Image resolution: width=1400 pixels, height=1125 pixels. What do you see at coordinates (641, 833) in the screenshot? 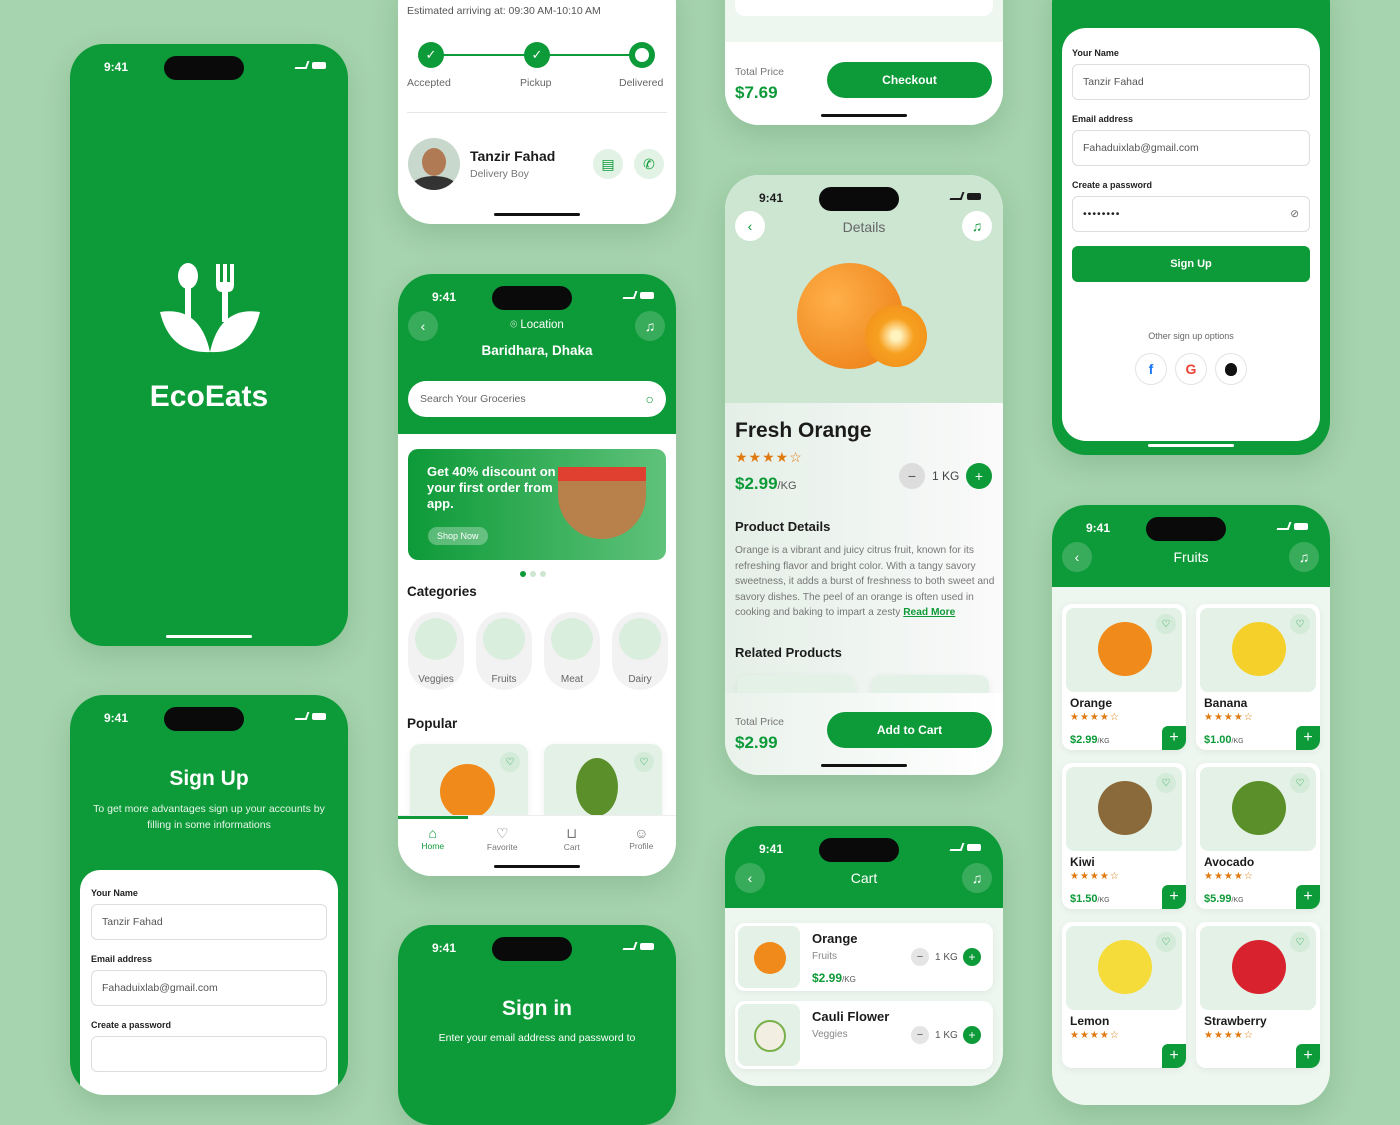
I see `profile-icon: ☺` at bounding box center [641, 833].